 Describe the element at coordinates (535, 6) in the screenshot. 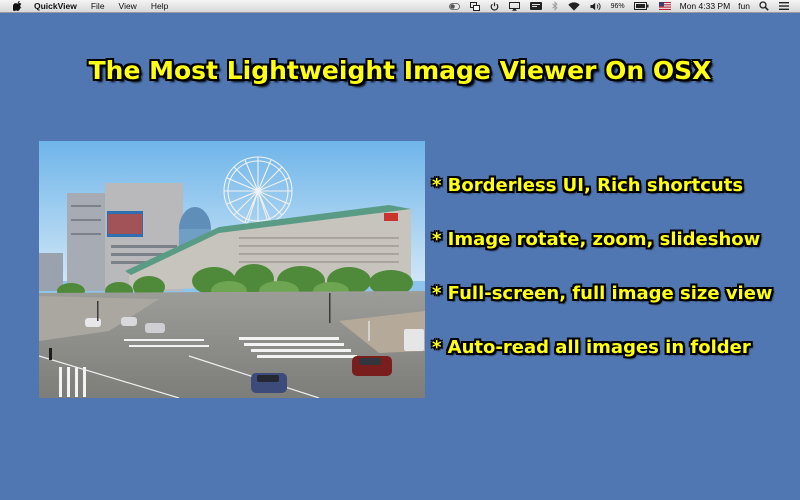

I see `display-icon` at that location.